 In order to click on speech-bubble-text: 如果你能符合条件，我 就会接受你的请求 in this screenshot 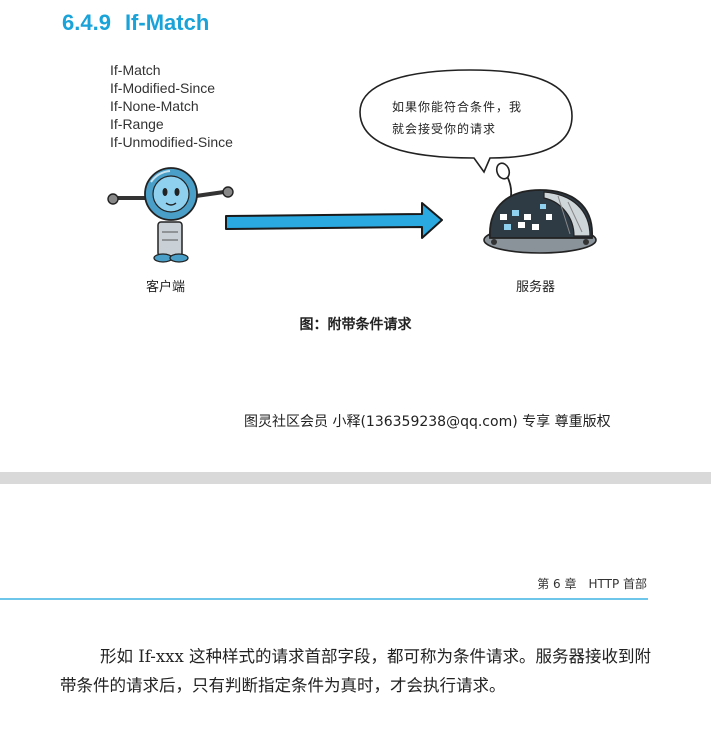, I will do `click(472, 118)`.